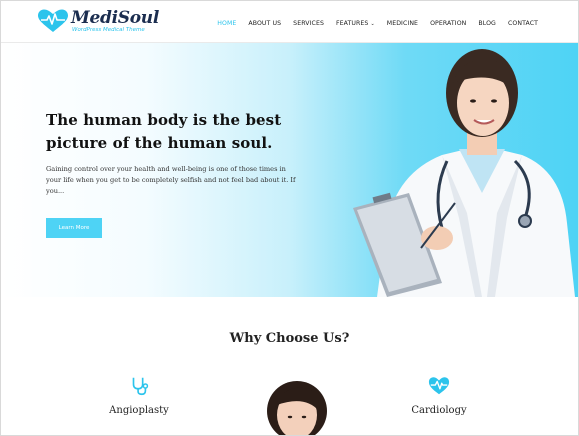 The image size is (579, 436). I want to click on stethoscope-icon, so click(140, 386).